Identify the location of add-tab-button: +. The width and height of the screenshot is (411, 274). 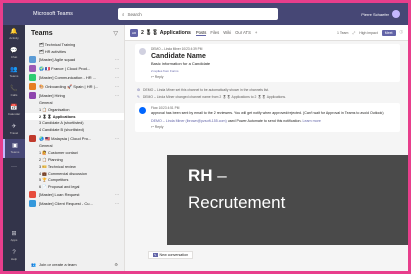
(256, 32).